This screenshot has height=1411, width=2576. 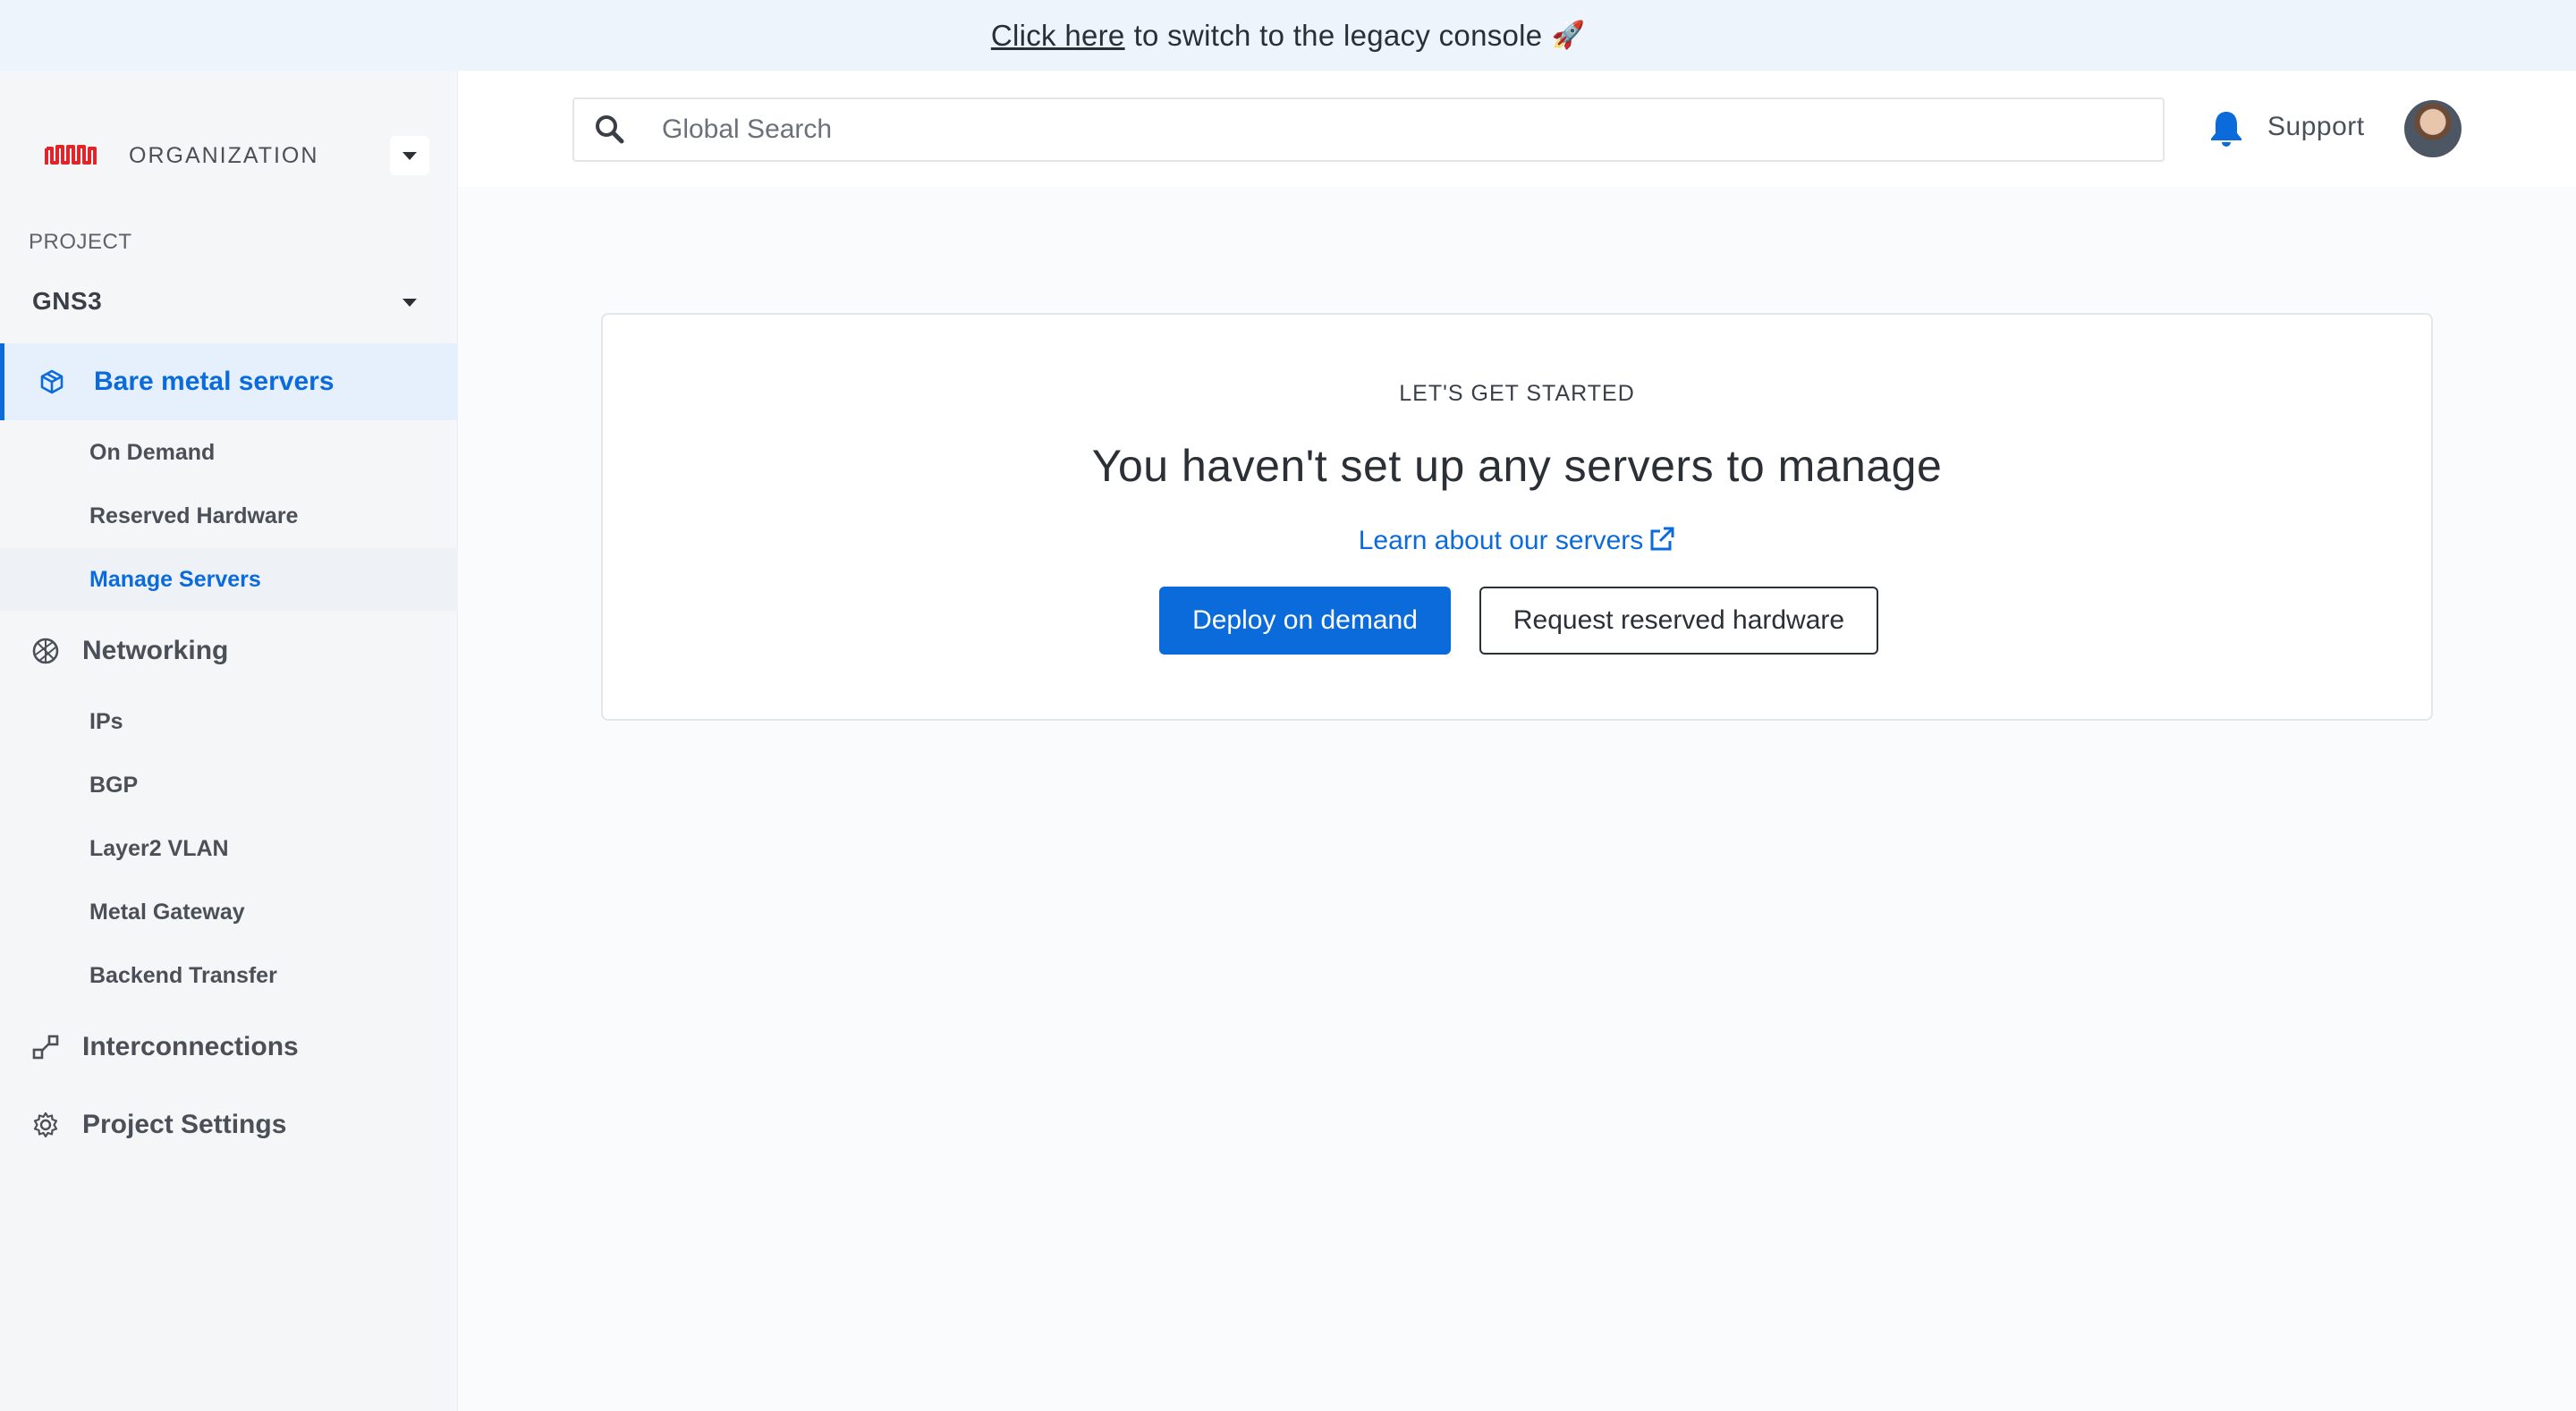 I want to click on project-selector: GNS3, so click(x=67, y=301).